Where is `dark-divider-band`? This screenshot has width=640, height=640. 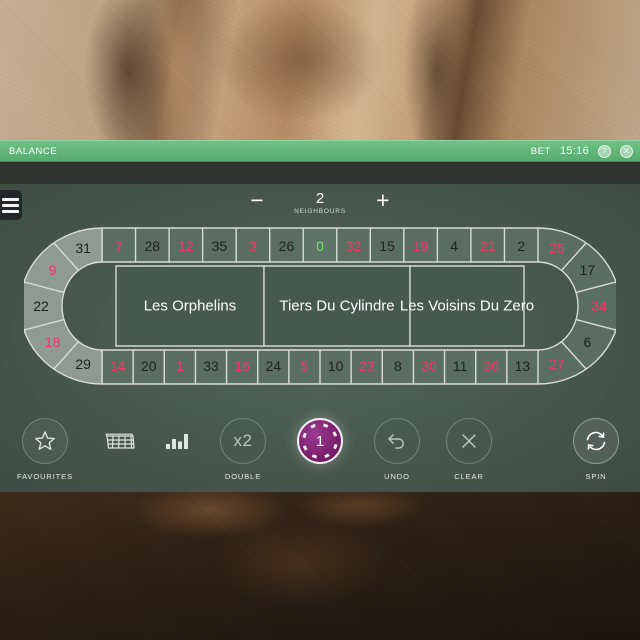 dark-divider-band is located at coordinates (320, 173).